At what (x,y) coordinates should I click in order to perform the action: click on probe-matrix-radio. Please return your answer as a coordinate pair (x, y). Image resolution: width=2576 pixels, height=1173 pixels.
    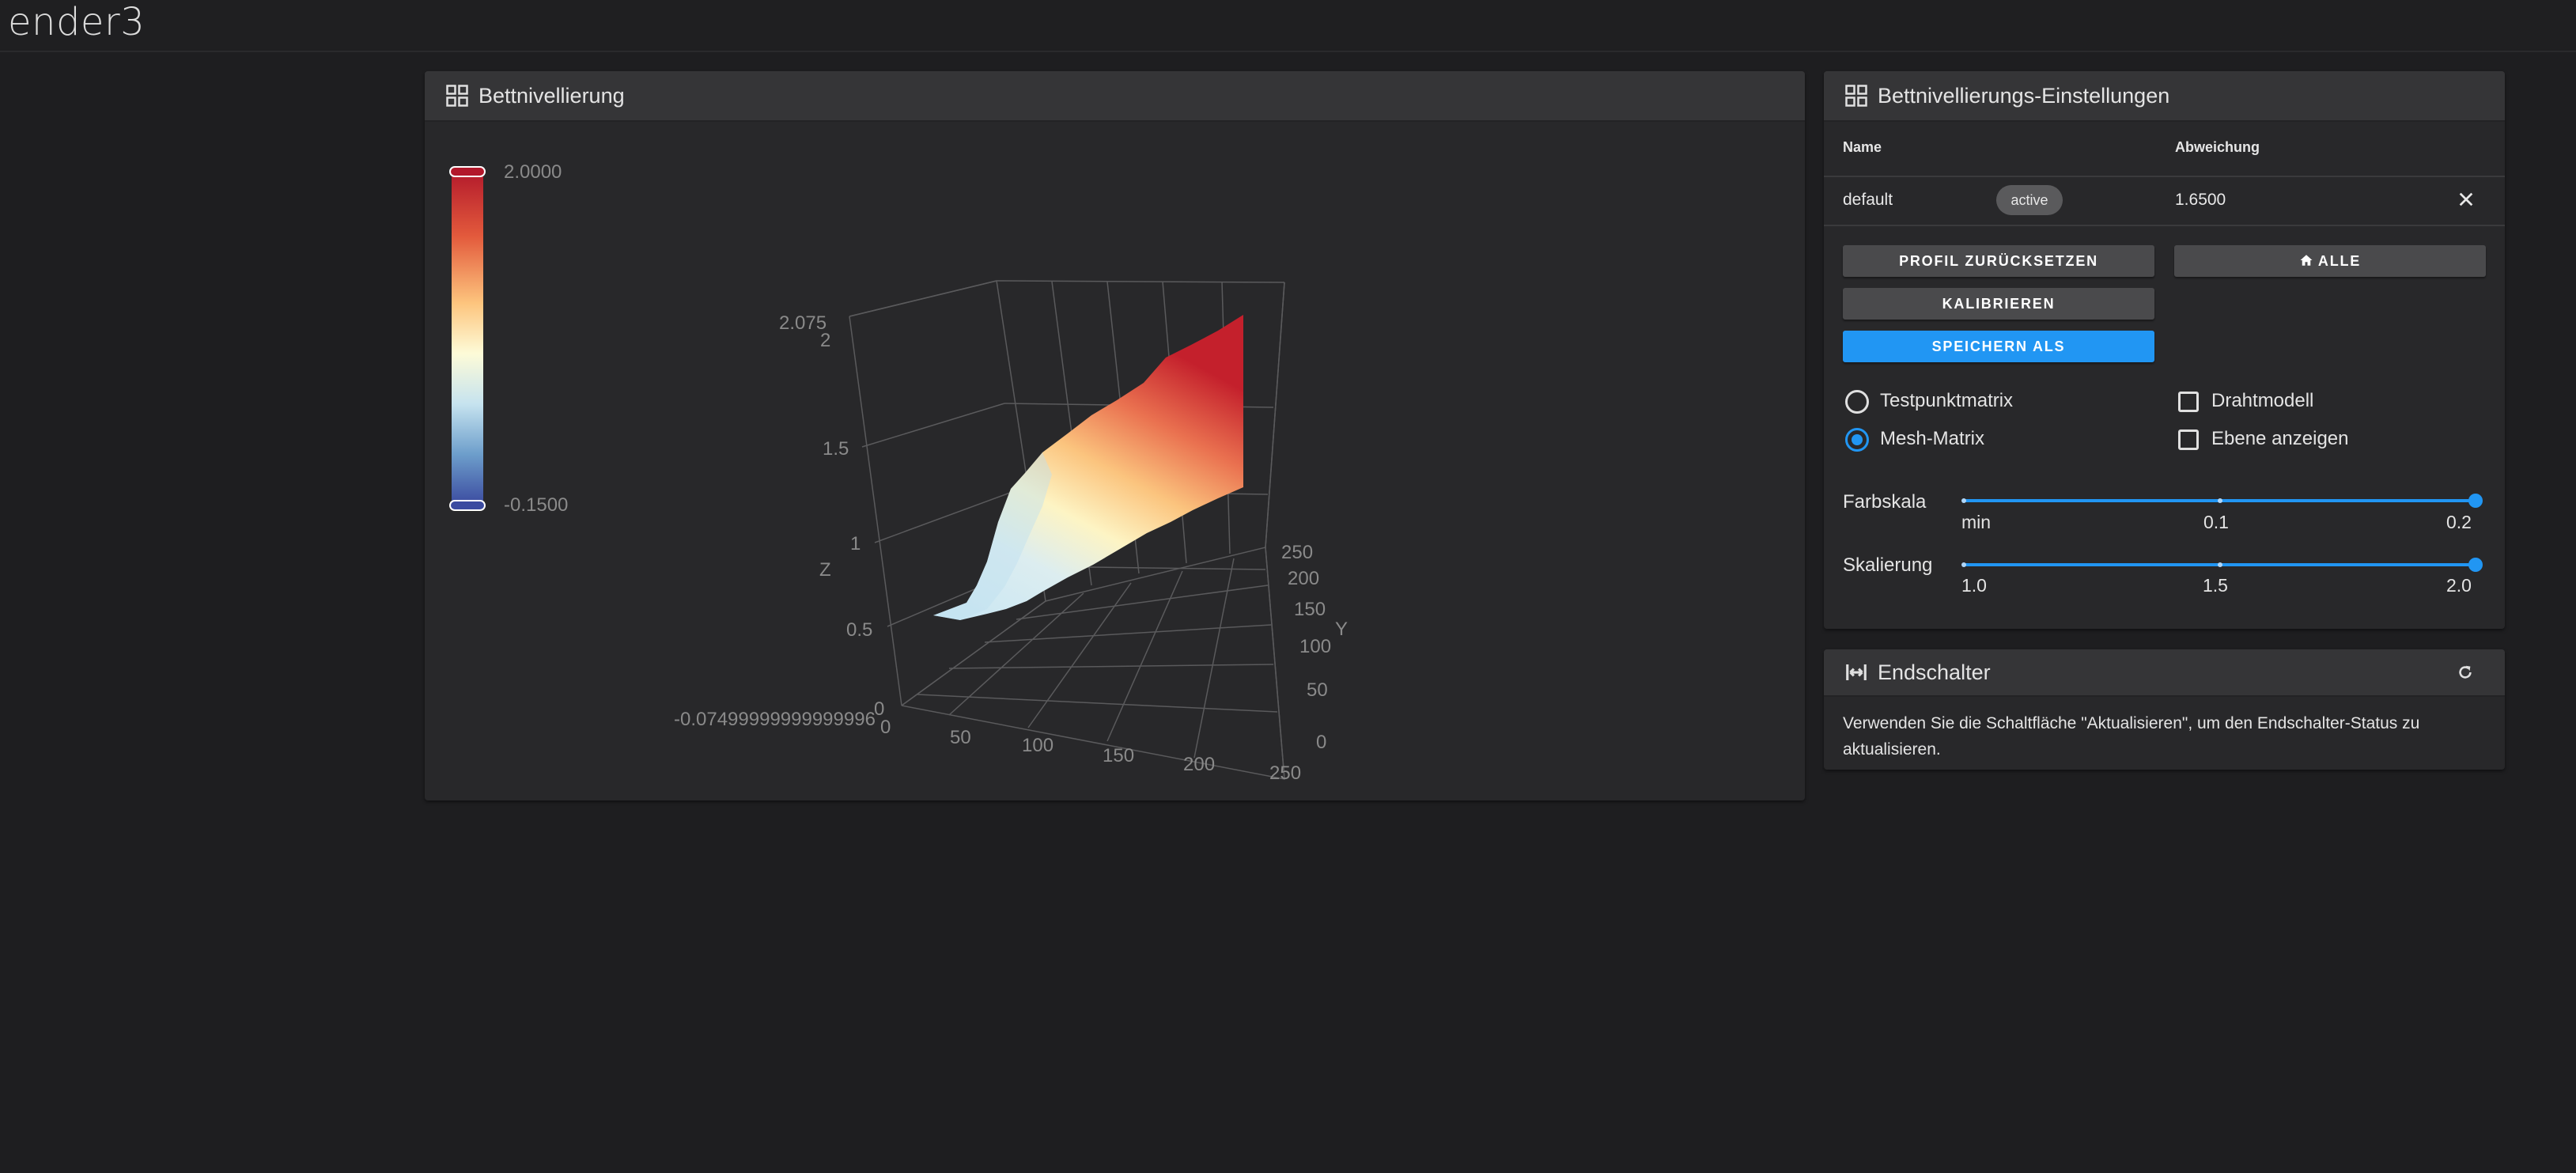
    Looking at the image, I should click on (1857, 402).